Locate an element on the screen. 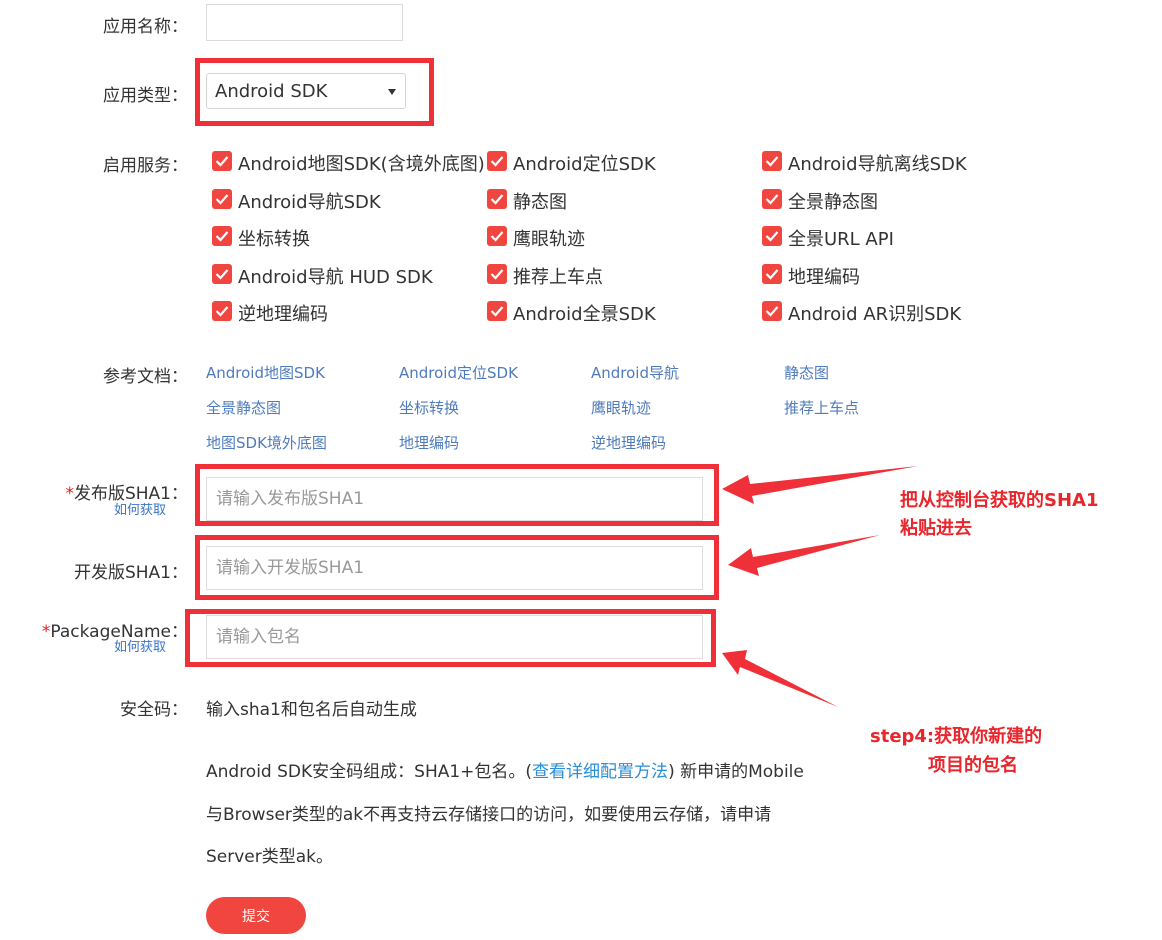 The height and width of the screenshot is (940, 1162). annotation-package-line1: step4:获取你新建的 is located at coordinates (956, 736).